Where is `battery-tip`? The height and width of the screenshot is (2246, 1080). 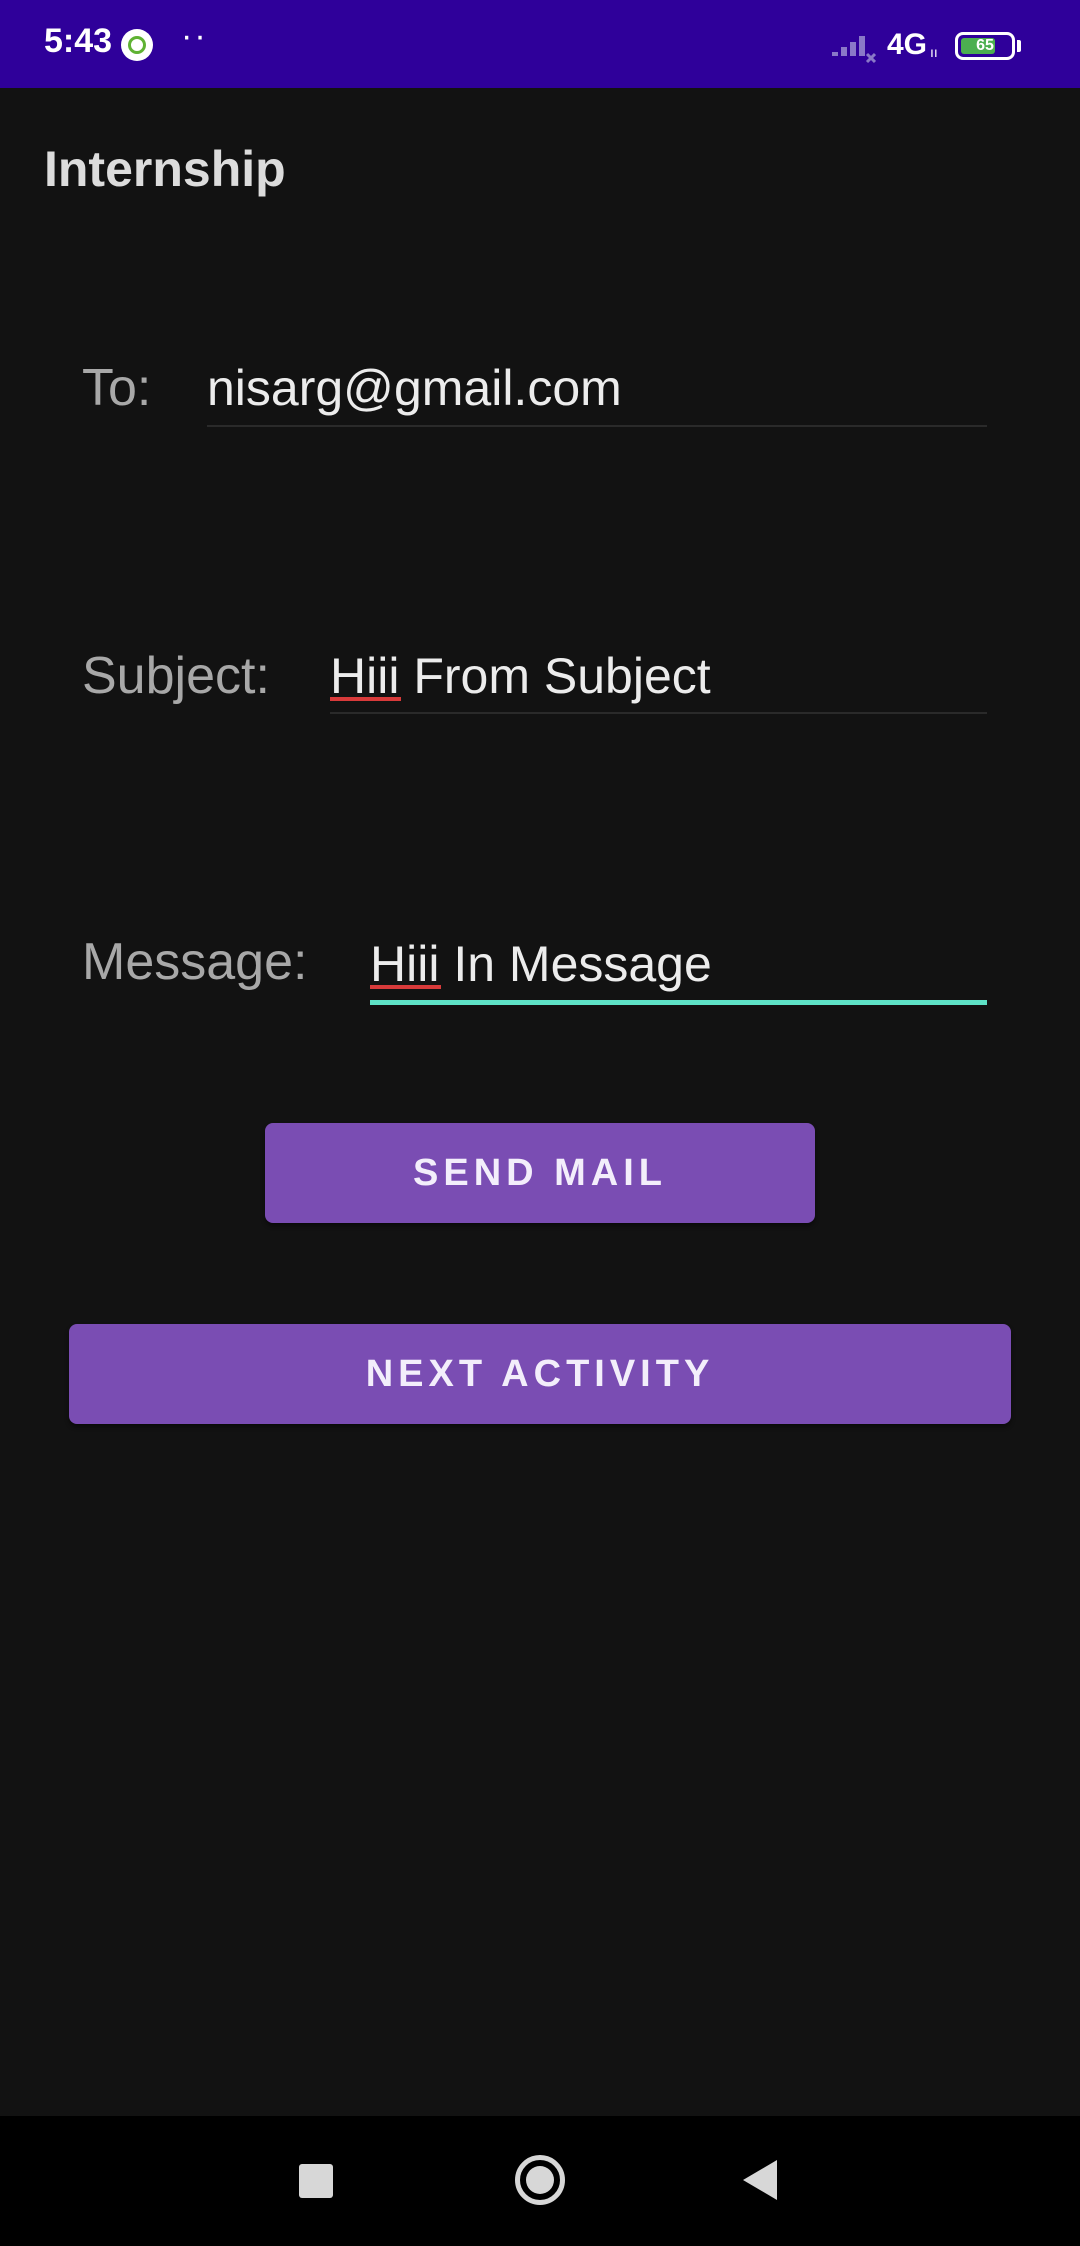
battery-tip is located at coordinates (1019, 46).